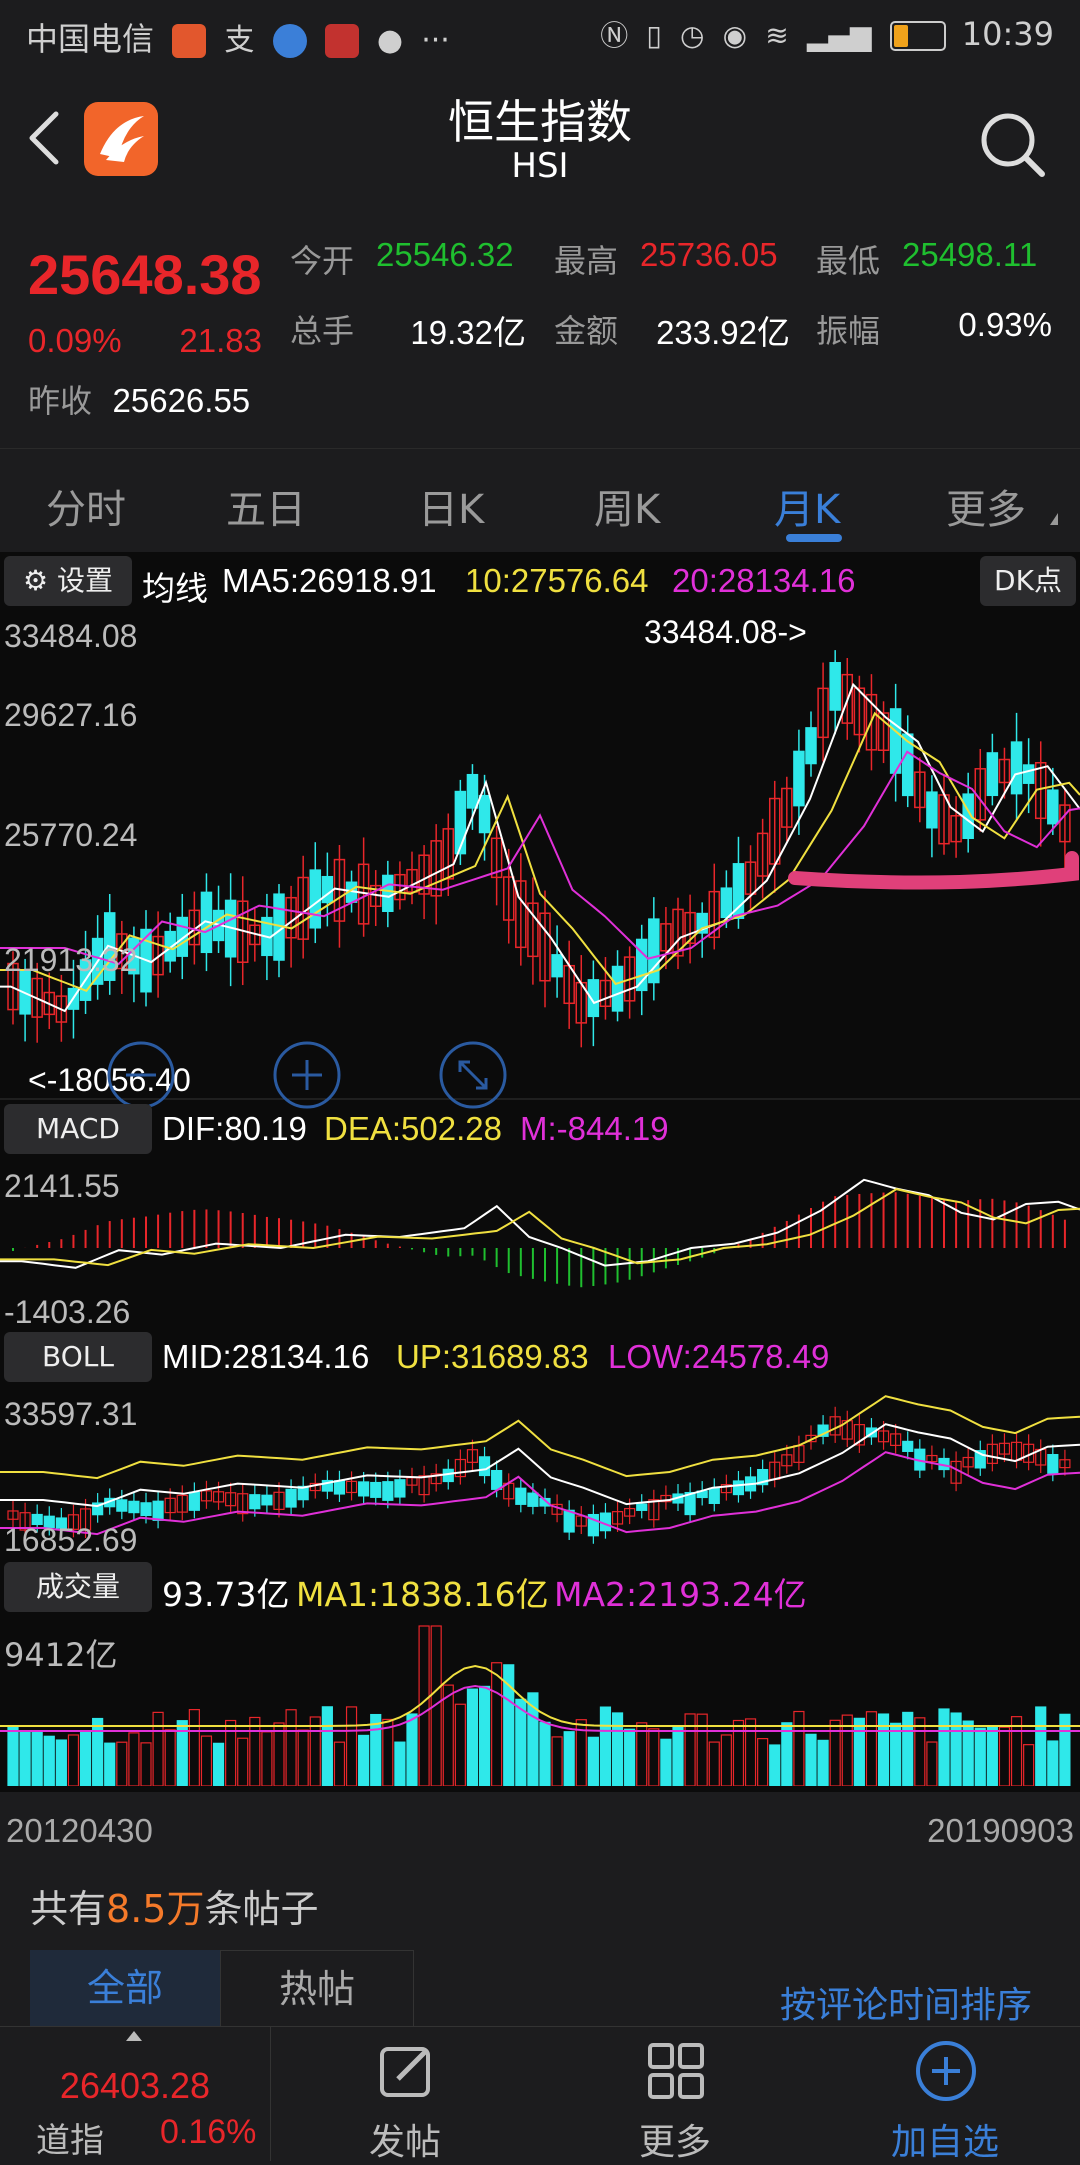 Image resolution: width=1080 pixels, height=2165 pixels. I want to click on tab-hot-posts: 热帖, so click(317, 1989).